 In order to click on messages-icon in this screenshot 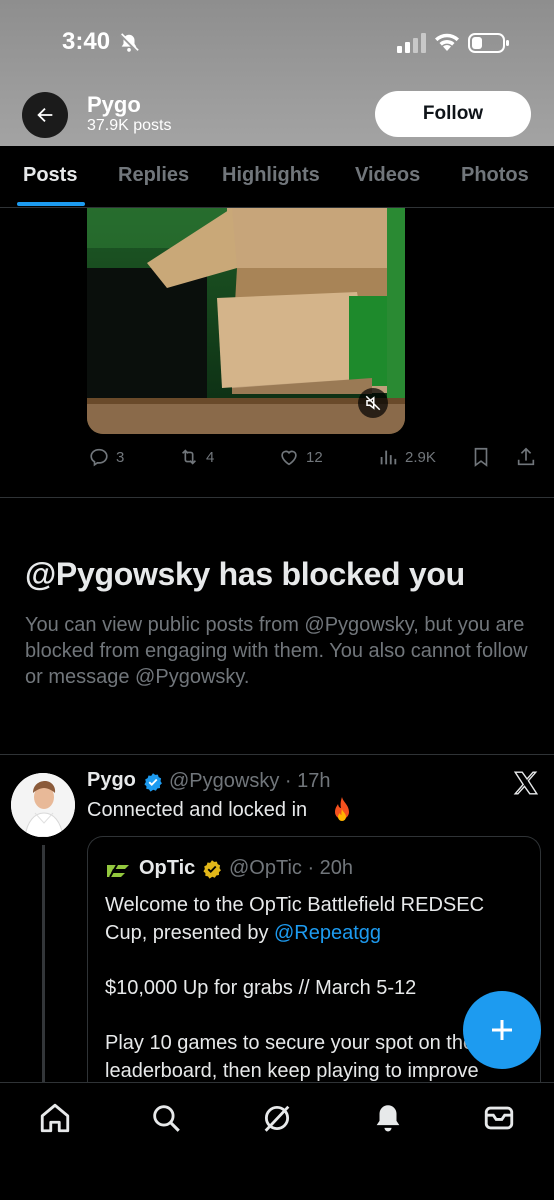, I will do `click(499, 1118)`.